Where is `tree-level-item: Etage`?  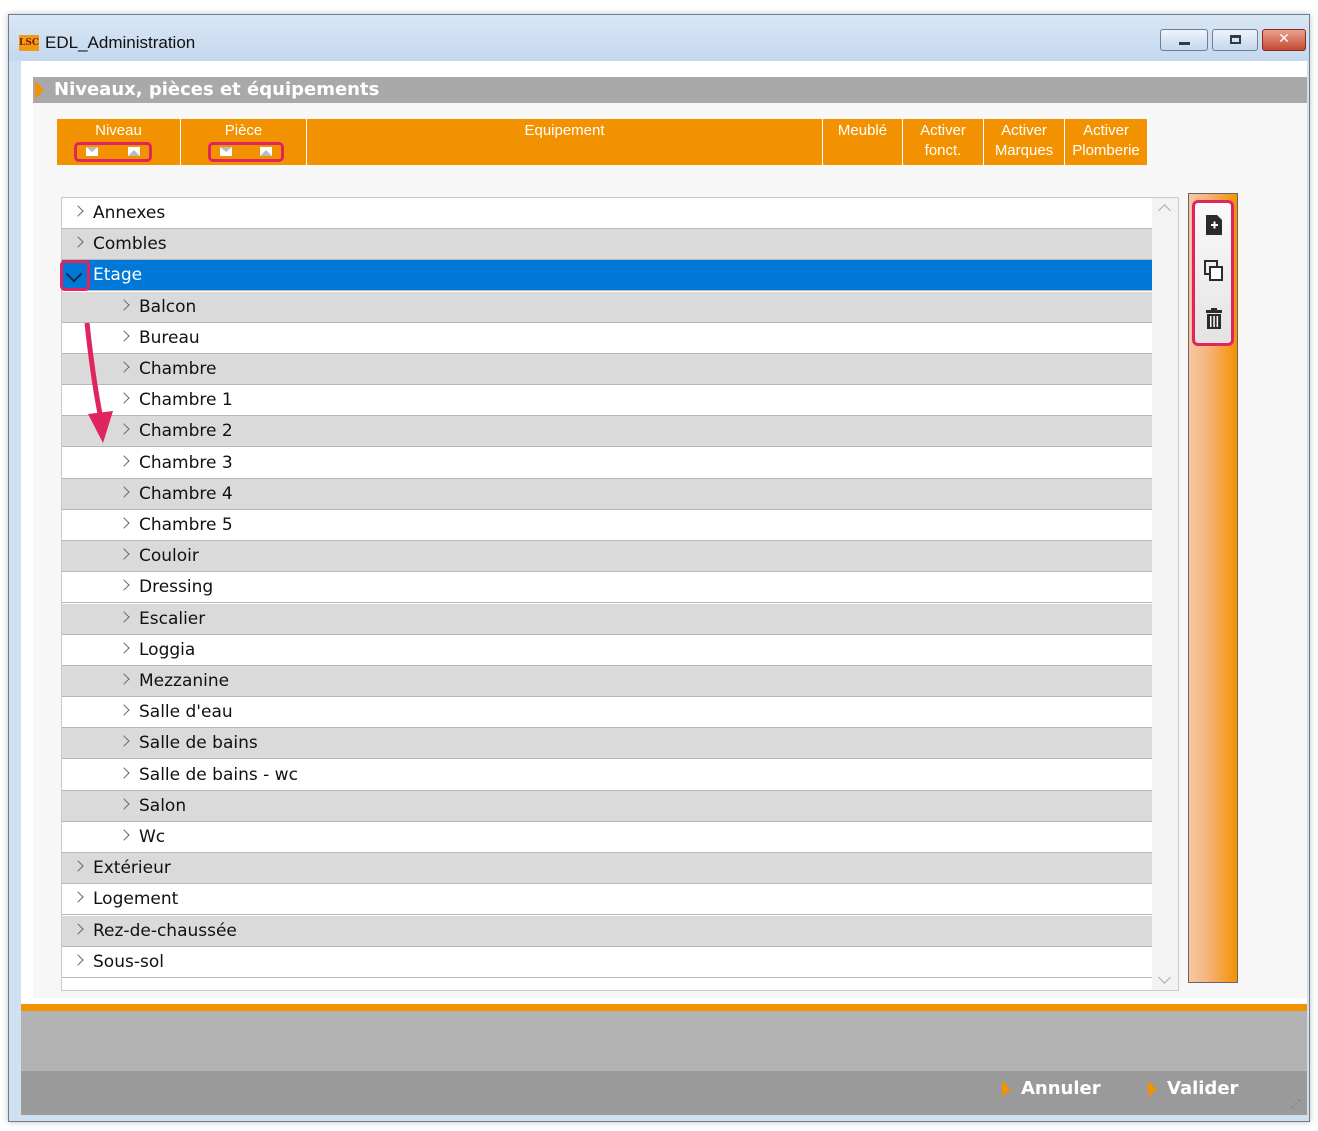
tree-level-item: Etage is located at coordinates (606, 275).